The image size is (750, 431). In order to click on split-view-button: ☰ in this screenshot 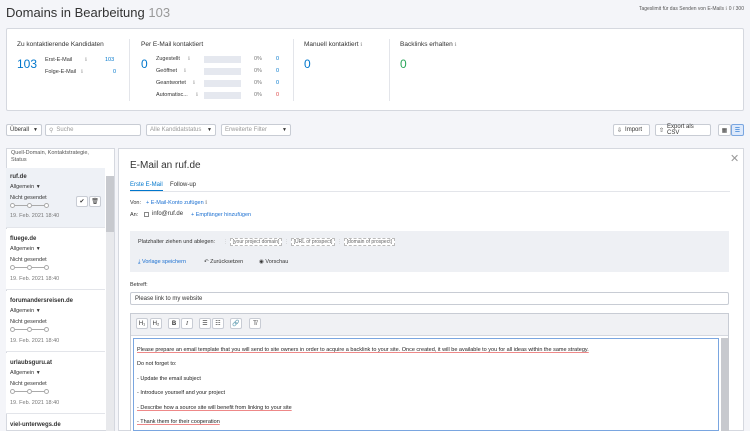, I will do `click(737, 130)`.